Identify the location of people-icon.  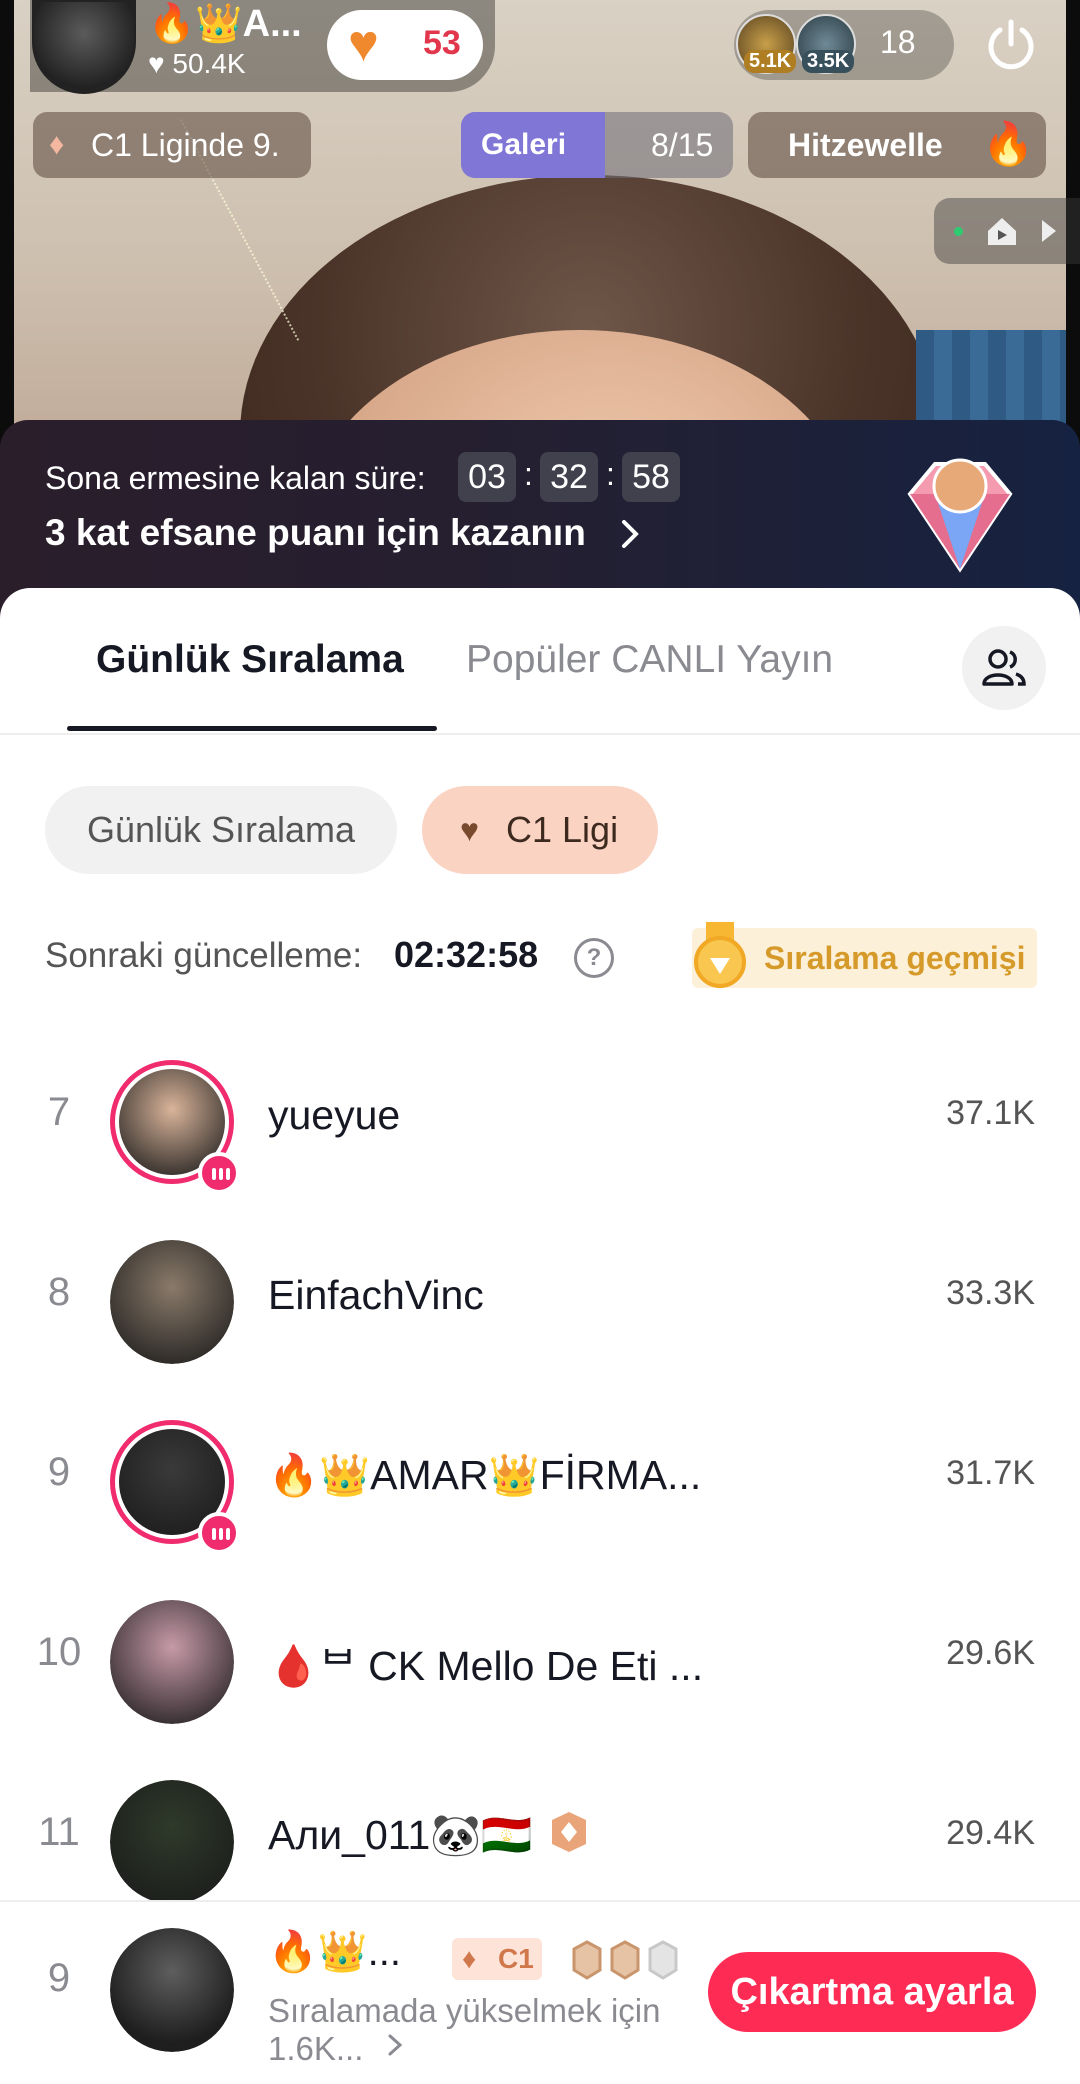
(1004, 667).